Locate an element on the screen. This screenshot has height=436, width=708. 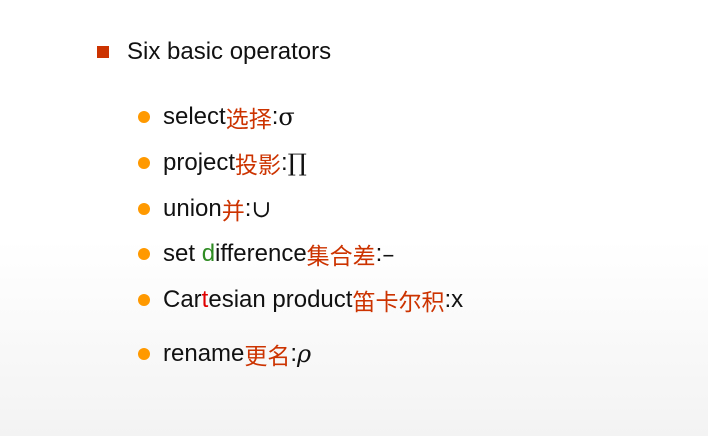
list-item-union: union 并: ∪ is located at coordinates (205, 209).